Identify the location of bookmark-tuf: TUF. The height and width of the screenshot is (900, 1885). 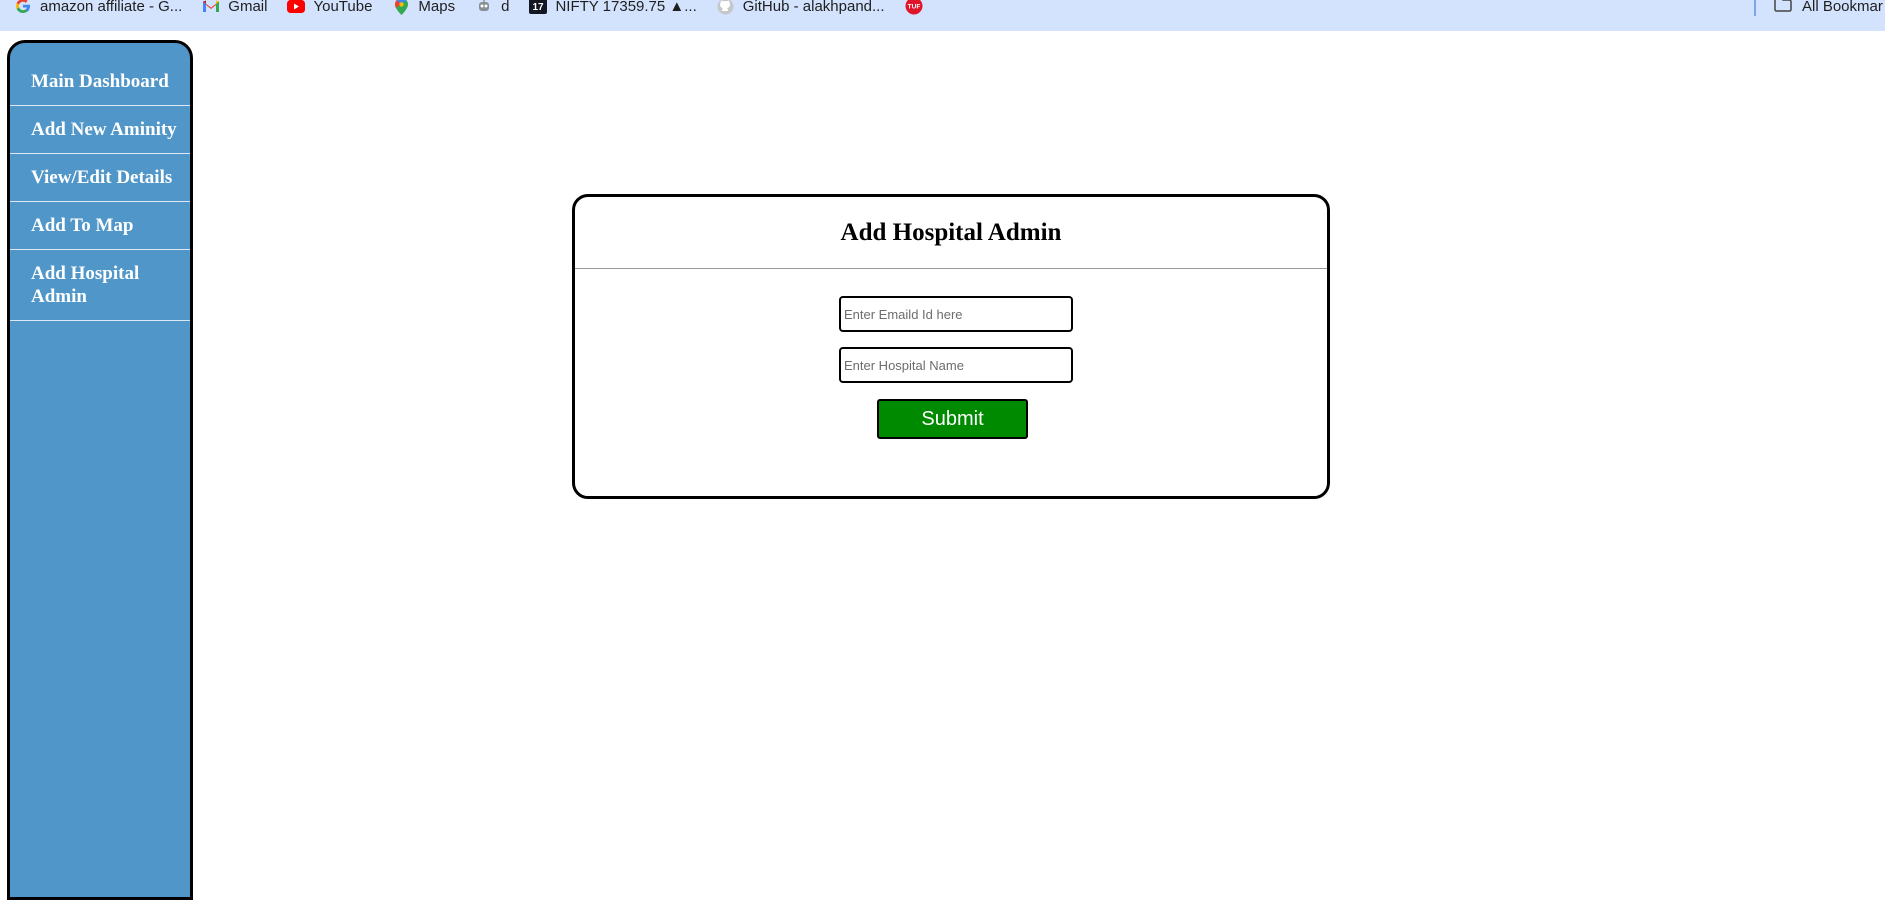
(918, 7).